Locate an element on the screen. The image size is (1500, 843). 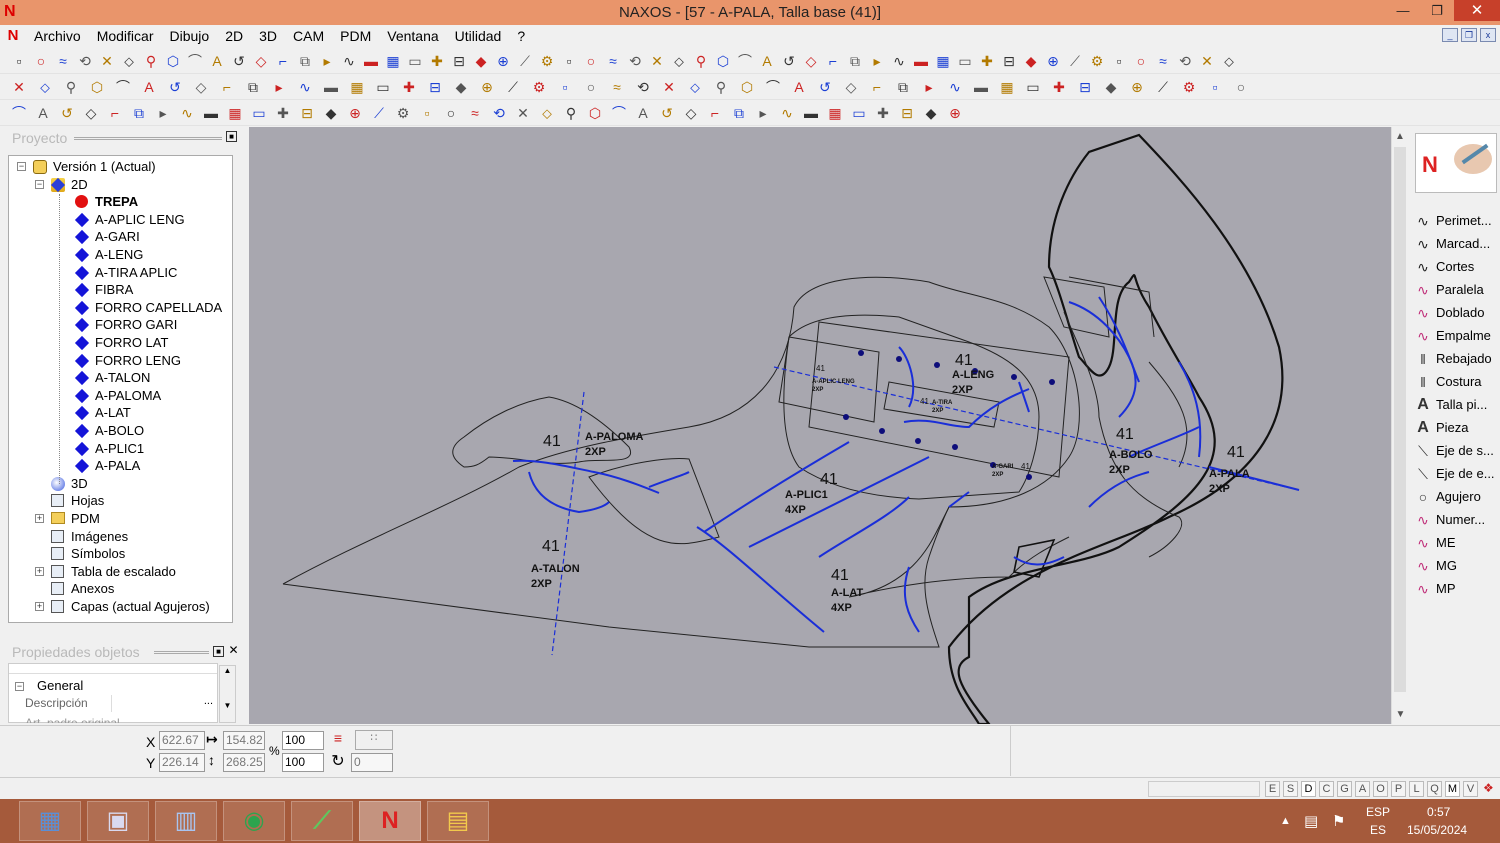
status-flag-q: Q is located at coordinates (1434, 789).